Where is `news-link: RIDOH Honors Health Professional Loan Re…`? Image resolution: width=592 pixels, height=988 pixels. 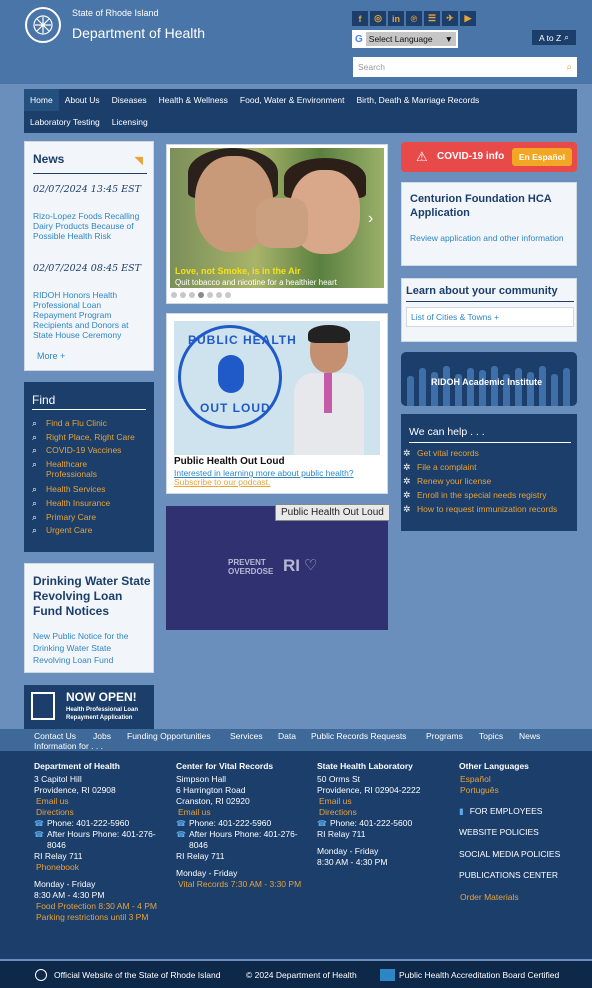 news-link: RIDOH Honors Health Professional Loan Re… is located at coordinates (89, 315).